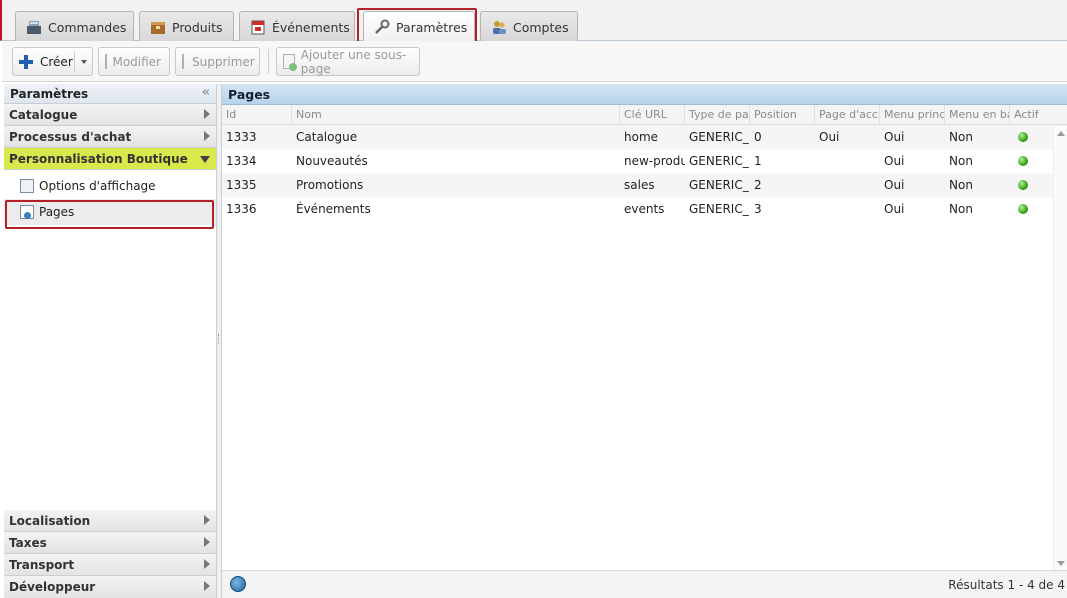 This screenshot has width=1067, height=598. What do you see at coordinates (290, 62) in the screenshot?
I see `add-page-icon` at bounding box center [290, 62].